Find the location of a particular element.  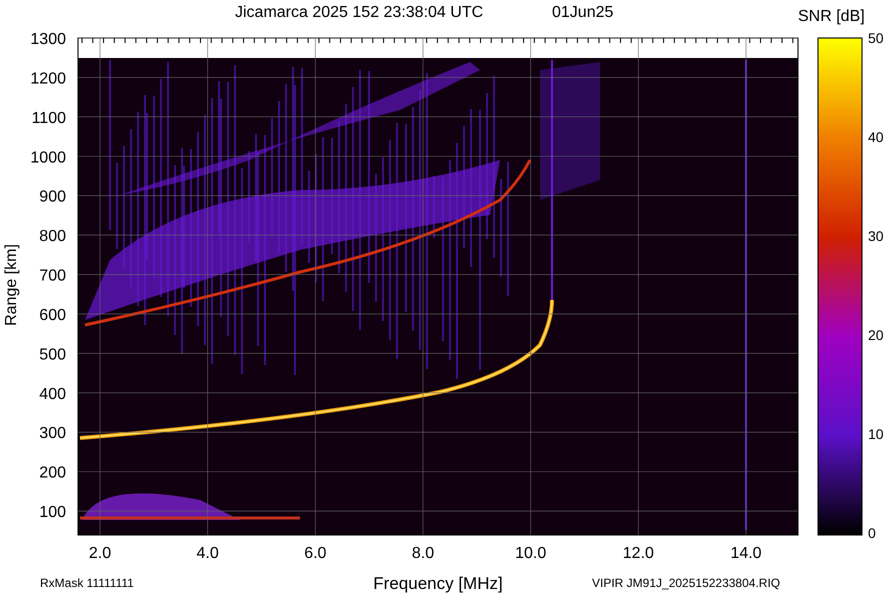

y-tick-label: 1100 is located at coordinates (49, 118).